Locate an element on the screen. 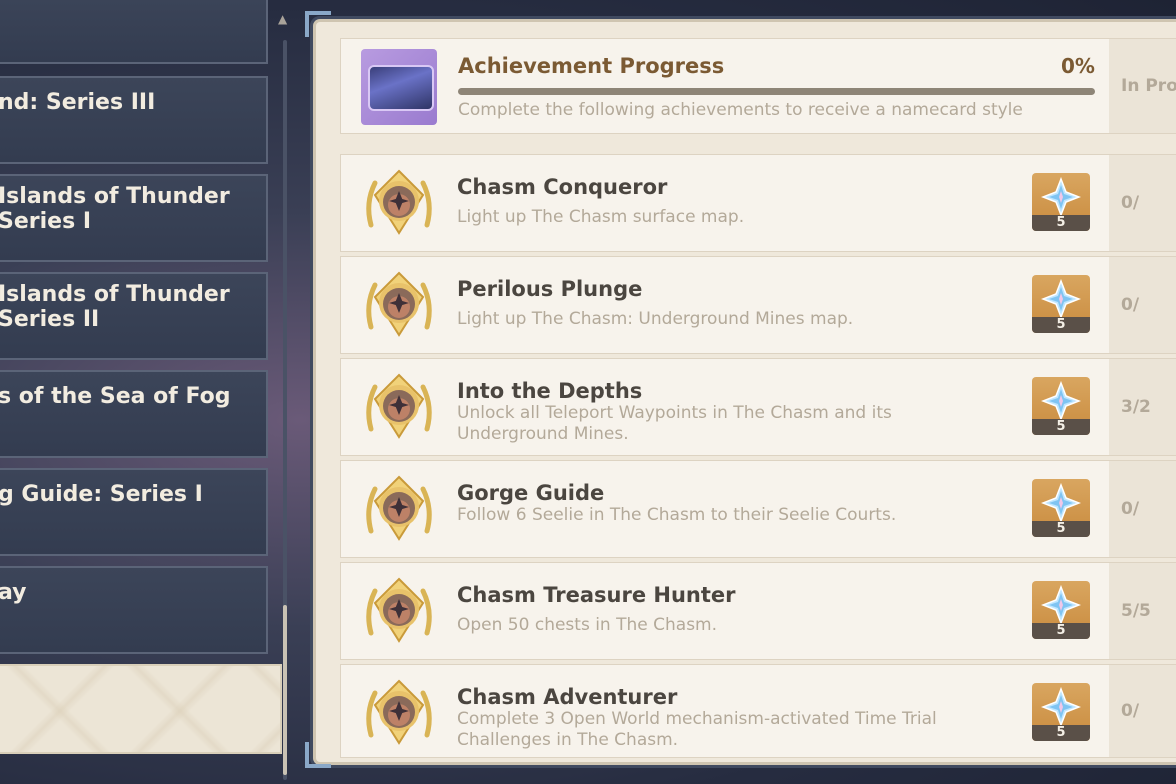 The width and height of the screenshot is (1176, 784). status-column: 3/2 is located at coordinates (1142, 407).